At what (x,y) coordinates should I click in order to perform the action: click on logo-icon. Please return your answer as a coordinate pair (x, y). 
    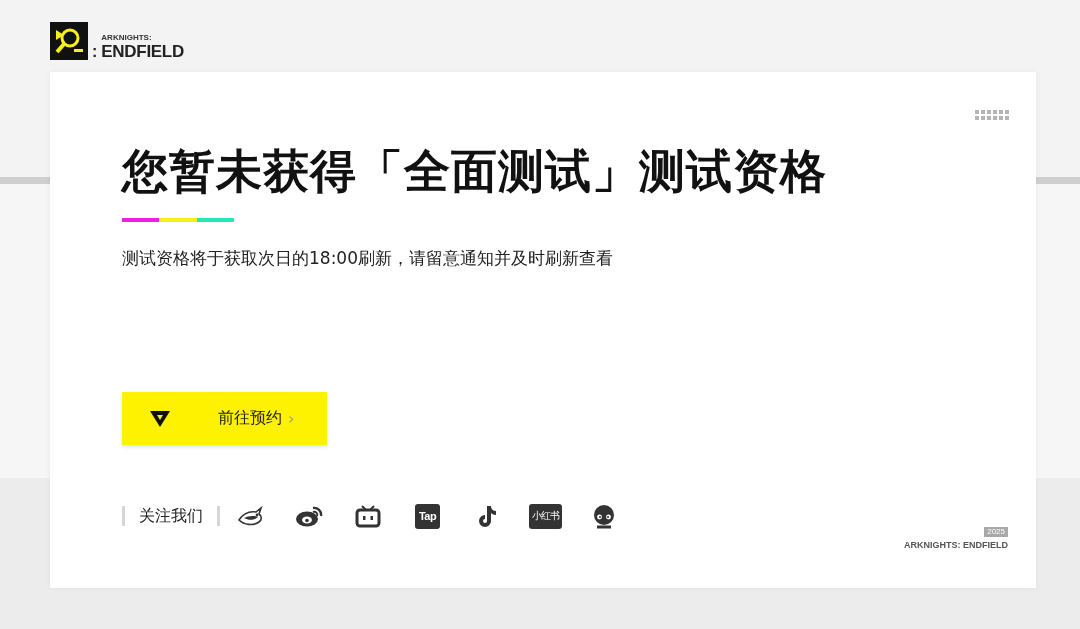
    Looking at the image, I should click on (69, 41).